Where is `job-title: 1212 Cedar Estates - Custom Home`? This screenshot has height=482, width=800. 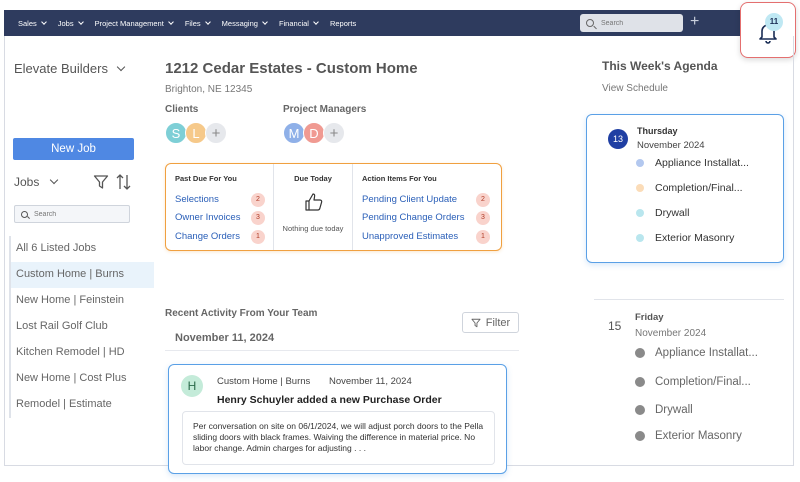 job-title: 1212 Cedar Estates - Custom Home is located at coordinates (291, 68).